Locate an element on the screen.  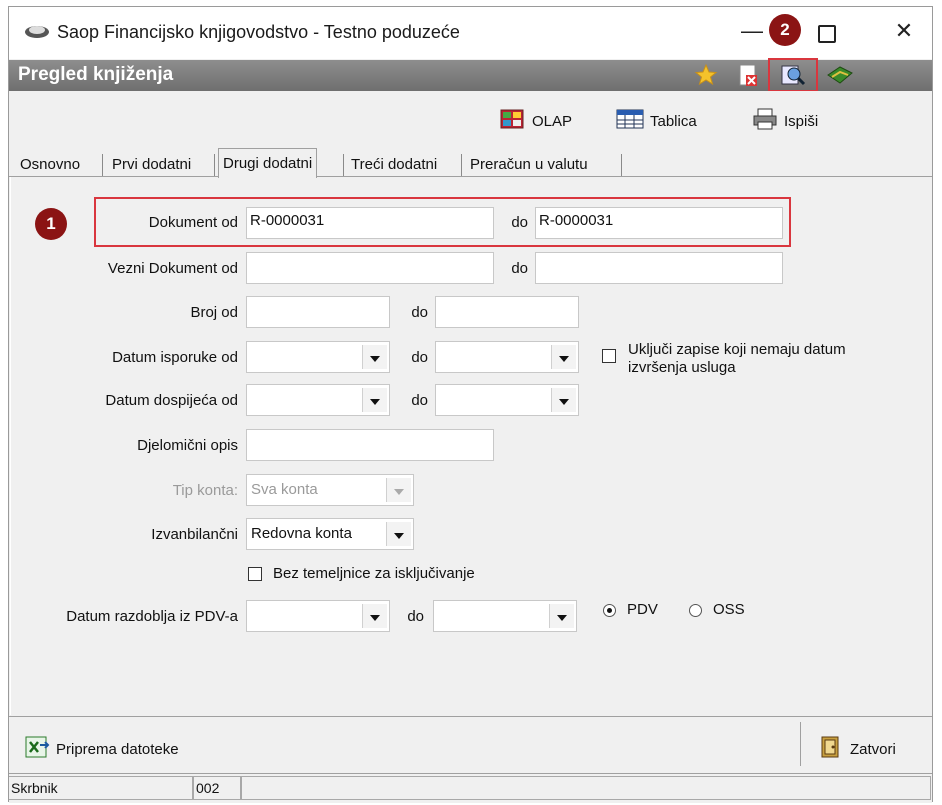
izvanbilancni-value: Redovna konta is located at coordinates (301, 533).